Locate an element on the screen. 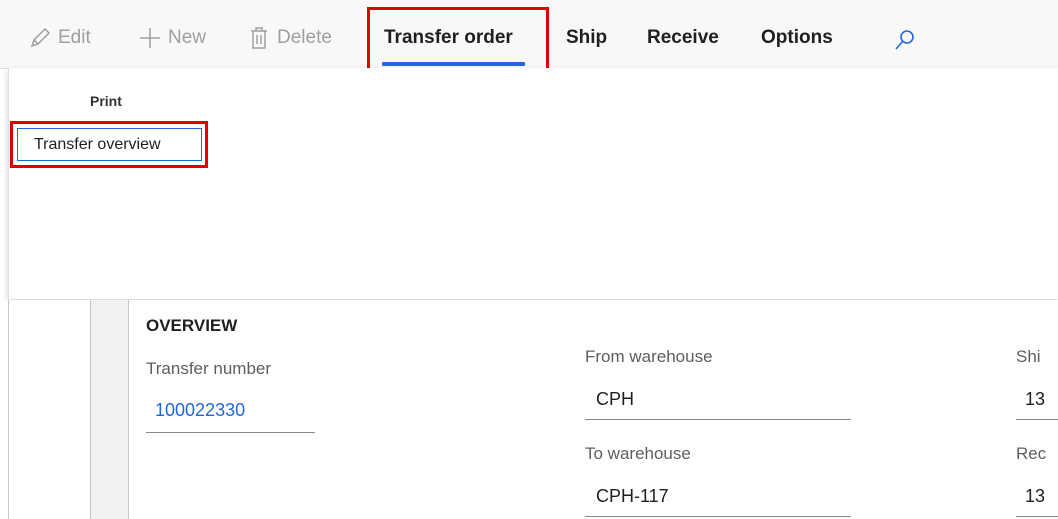  to-warehouse-underline is located at coordinates (718, 516).